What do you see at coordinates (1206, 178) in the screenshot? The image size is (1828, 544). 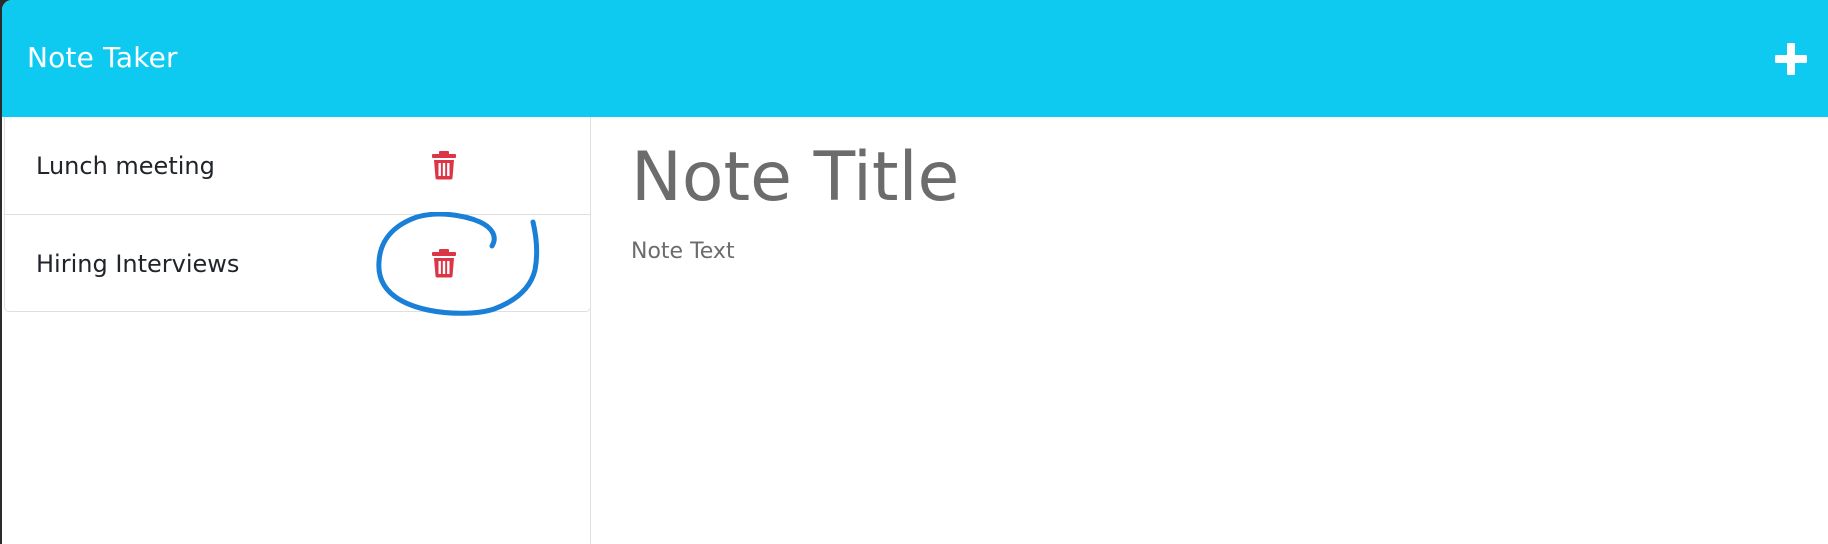 I see `note-title-input` at bounding box center [1206, 178].